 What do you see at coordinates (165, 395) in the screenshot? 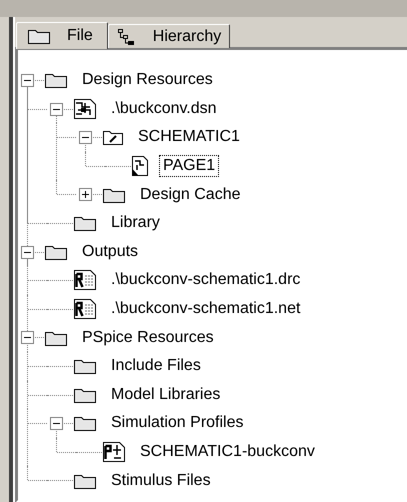
I see `tree-item: Model Libraries` at bounding box center [165, 395].